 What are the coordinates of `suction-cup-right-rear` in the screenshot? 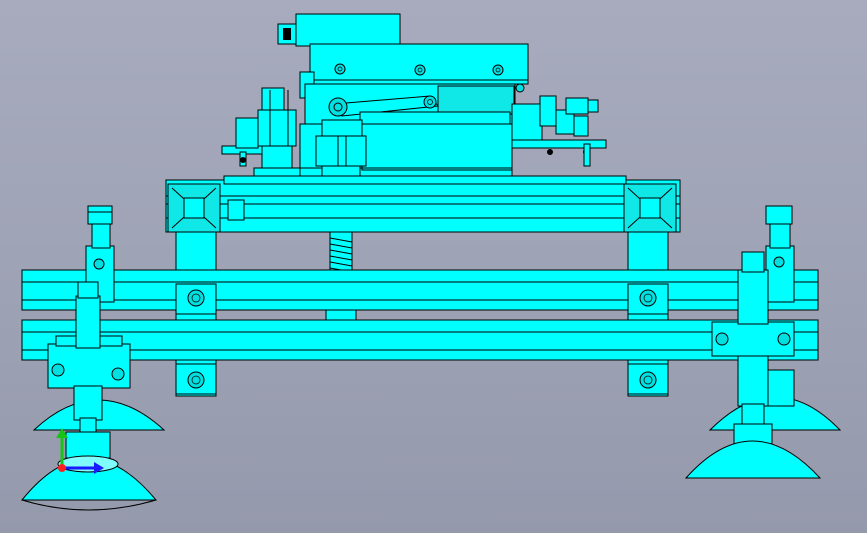 It's located at (775, 318).